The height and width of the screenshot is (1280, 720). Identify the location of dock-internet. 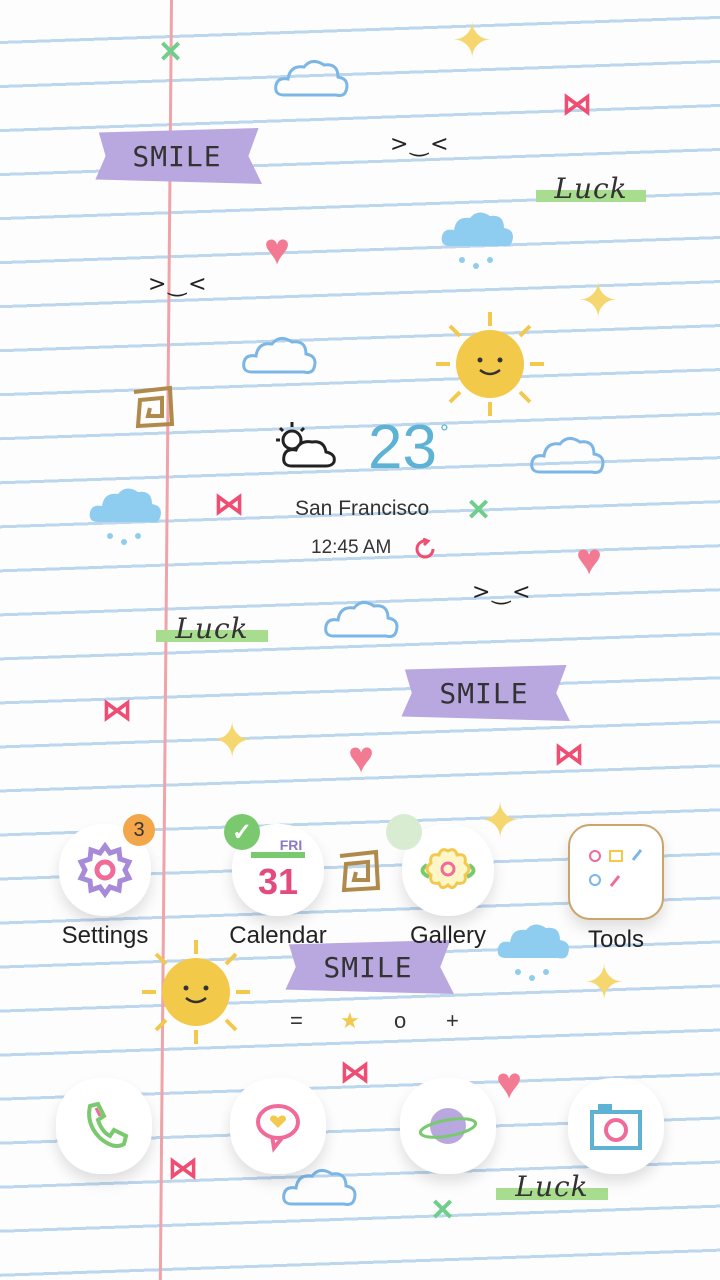
(448, 1126).